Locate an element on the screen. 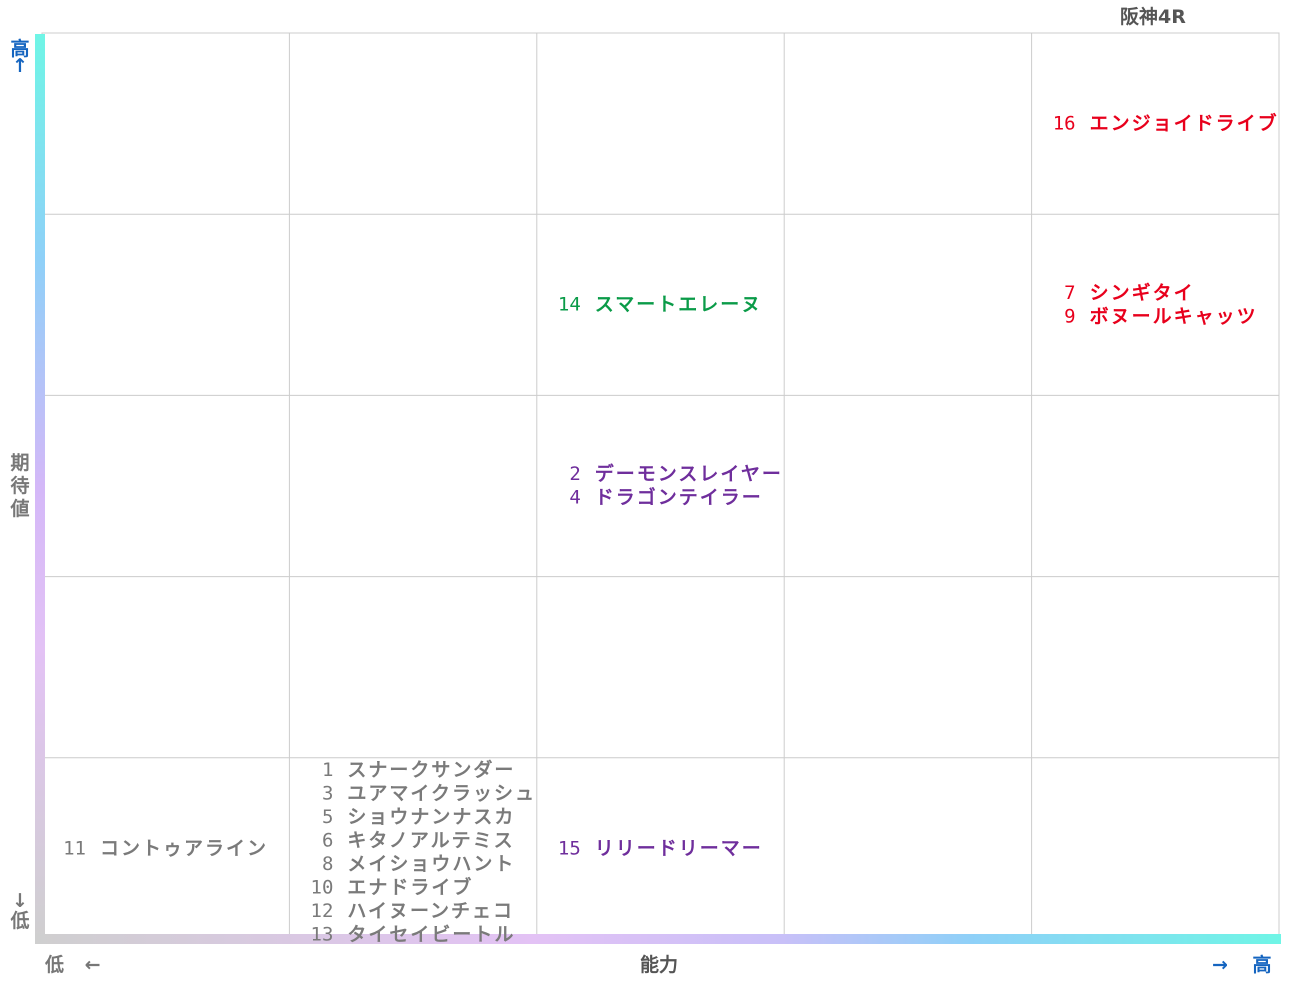  horse-number: 16 is located at coordinates (1064, 123).